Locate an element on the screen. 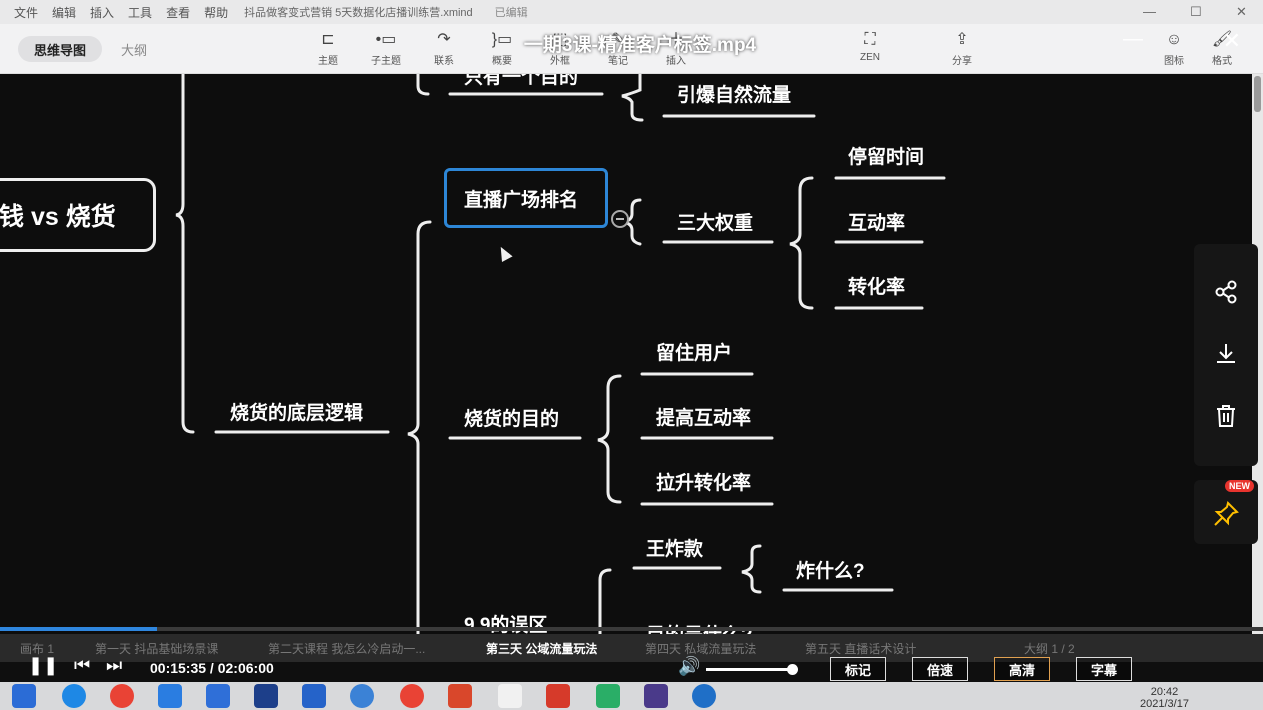  share-glyph is located at coordinates (1226, 292).